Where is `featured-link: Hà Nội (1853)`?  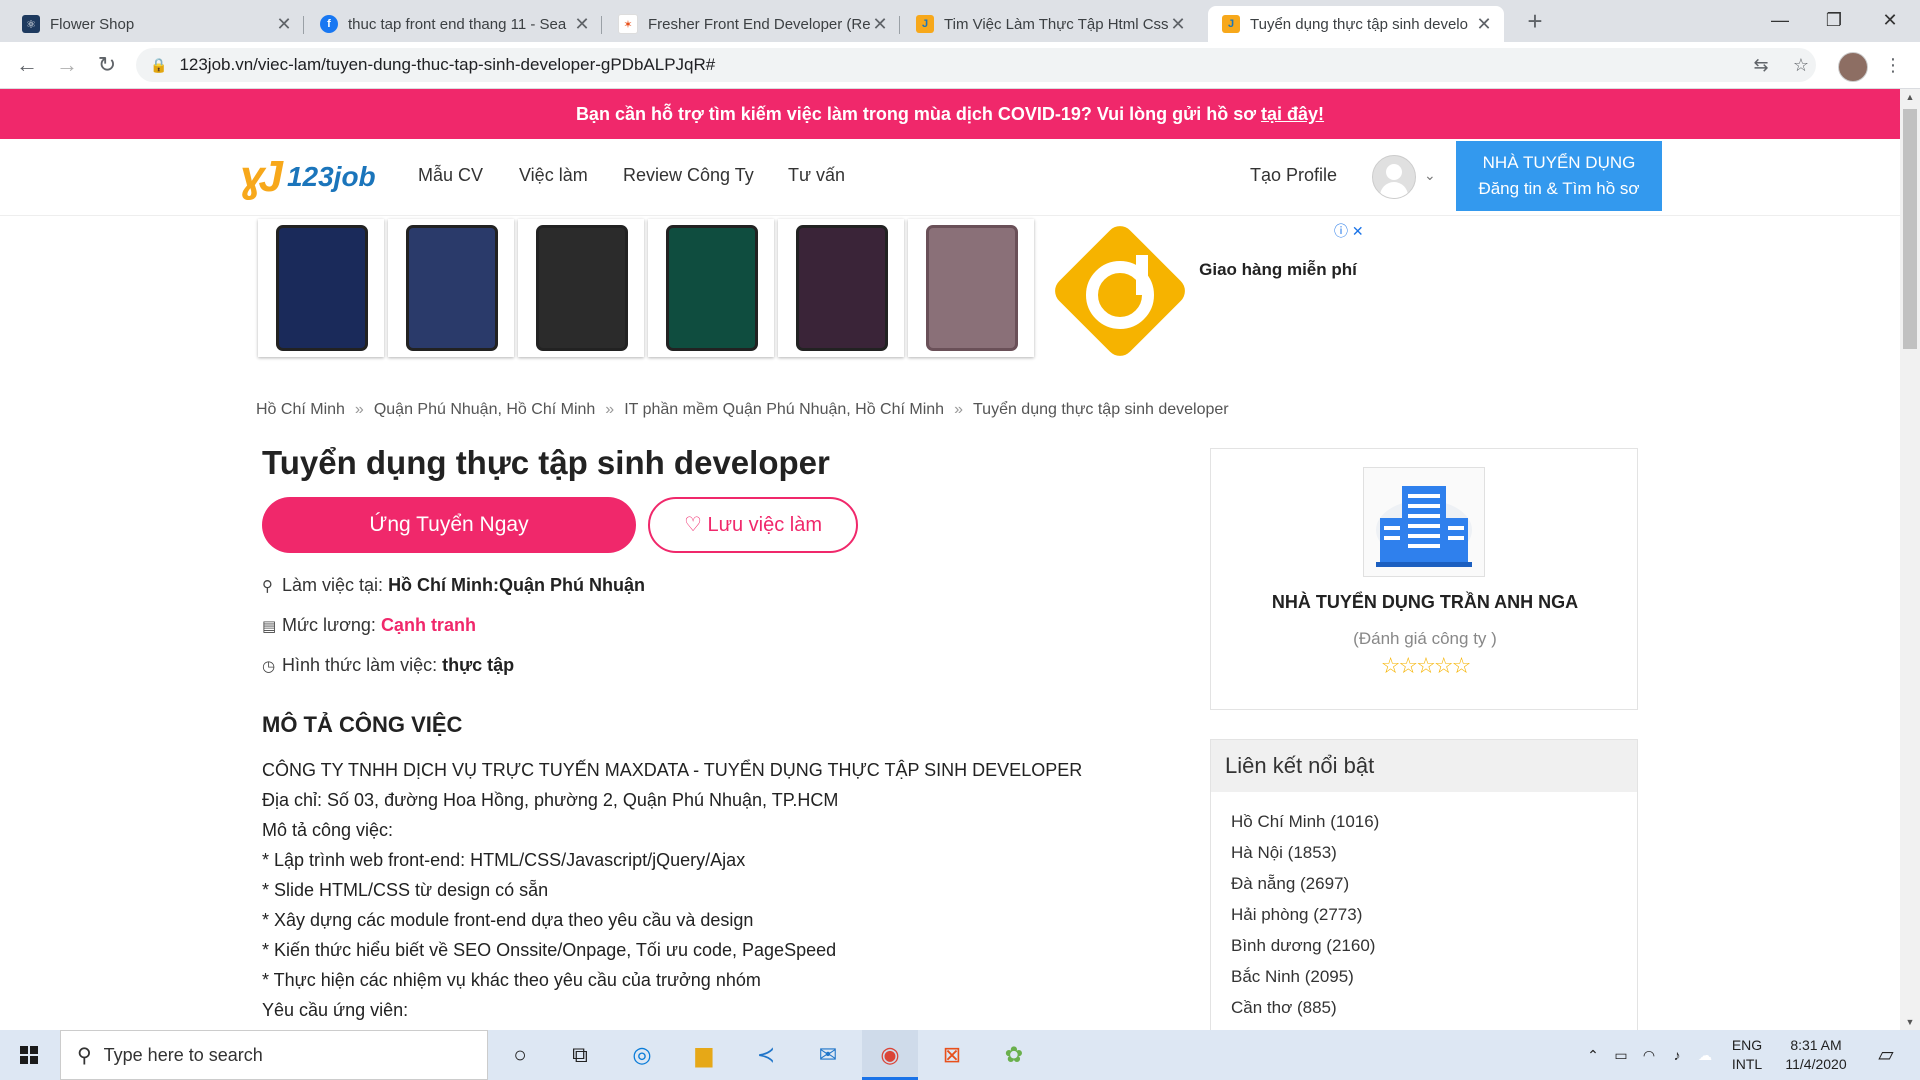 featured-link: Hà Nội (1853) is located at coordinates (1305, 852).